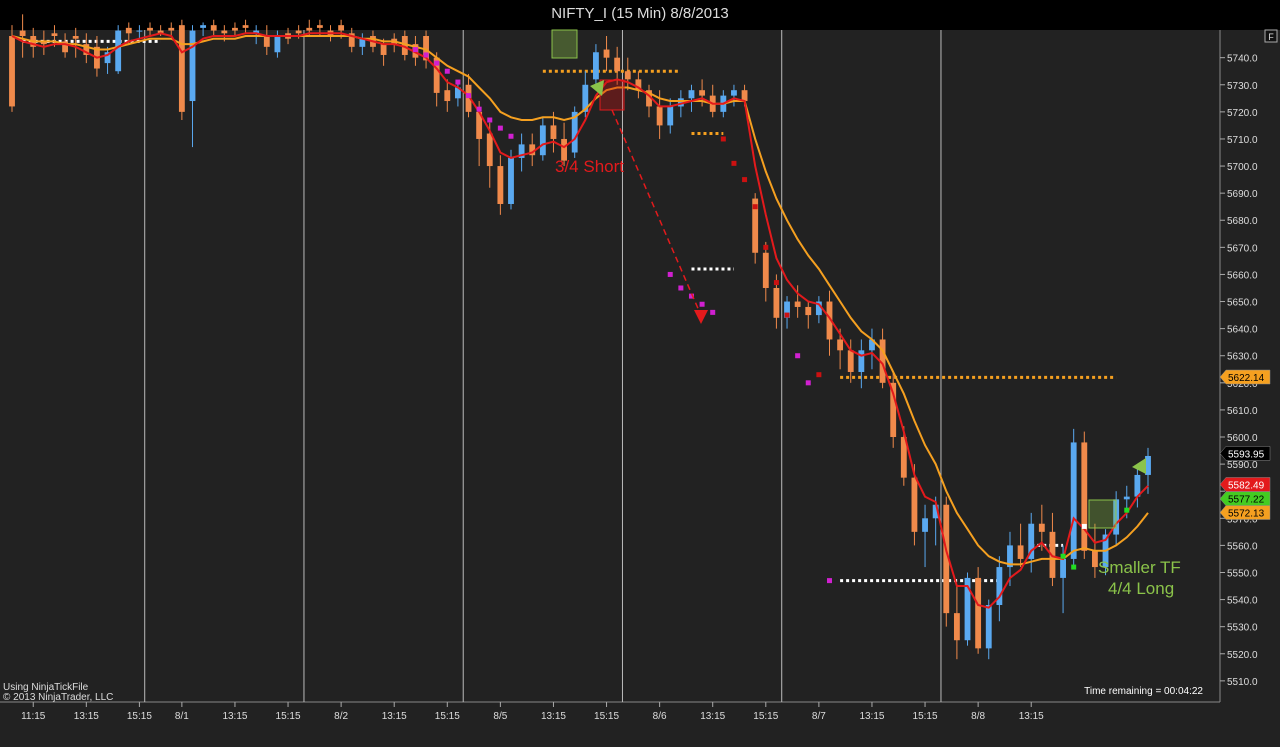 This screenshot has width=1280, height=747. What do you see at coordinates (660, 716) in the screenshot?
I see `time-tick-label: 8/6` at bounding box center [660, 716].